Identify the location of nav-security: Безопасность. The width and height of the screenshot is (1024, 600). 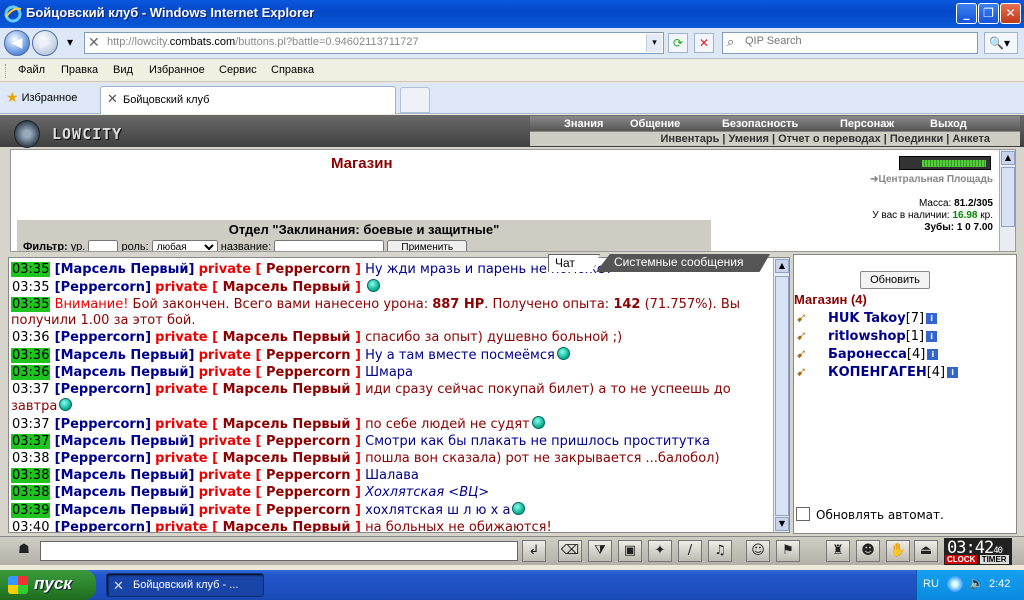
(760, 124).